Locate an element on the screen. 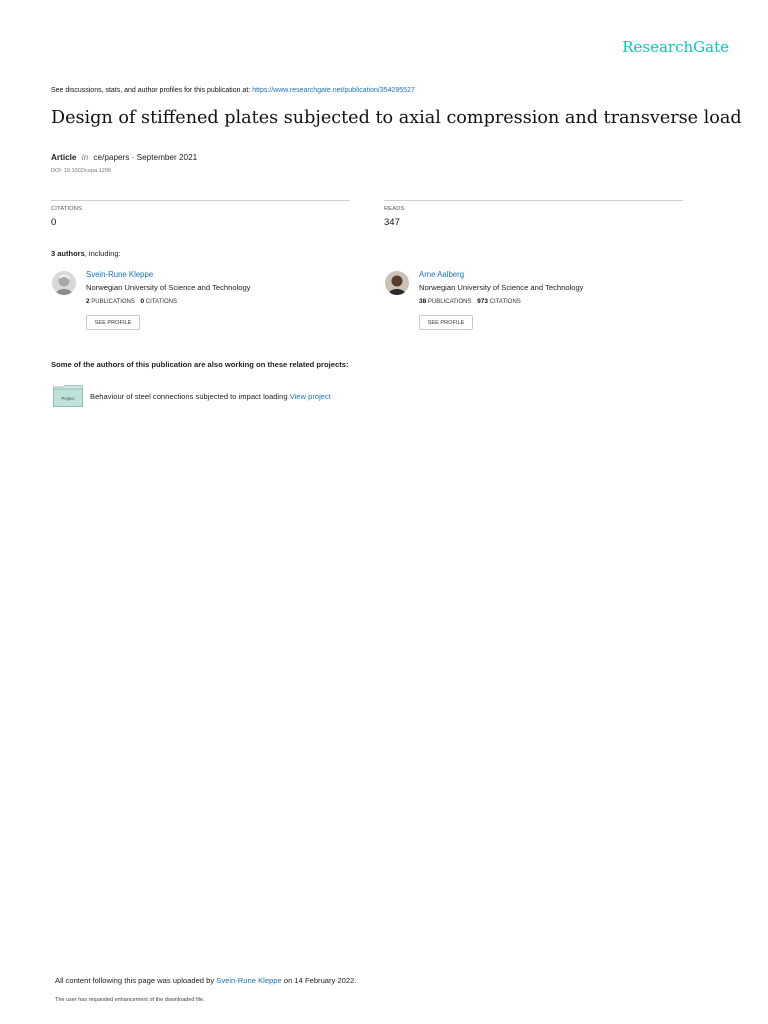  upload-suffix: on 14 February 2022. is located at coordinates (320, 980).